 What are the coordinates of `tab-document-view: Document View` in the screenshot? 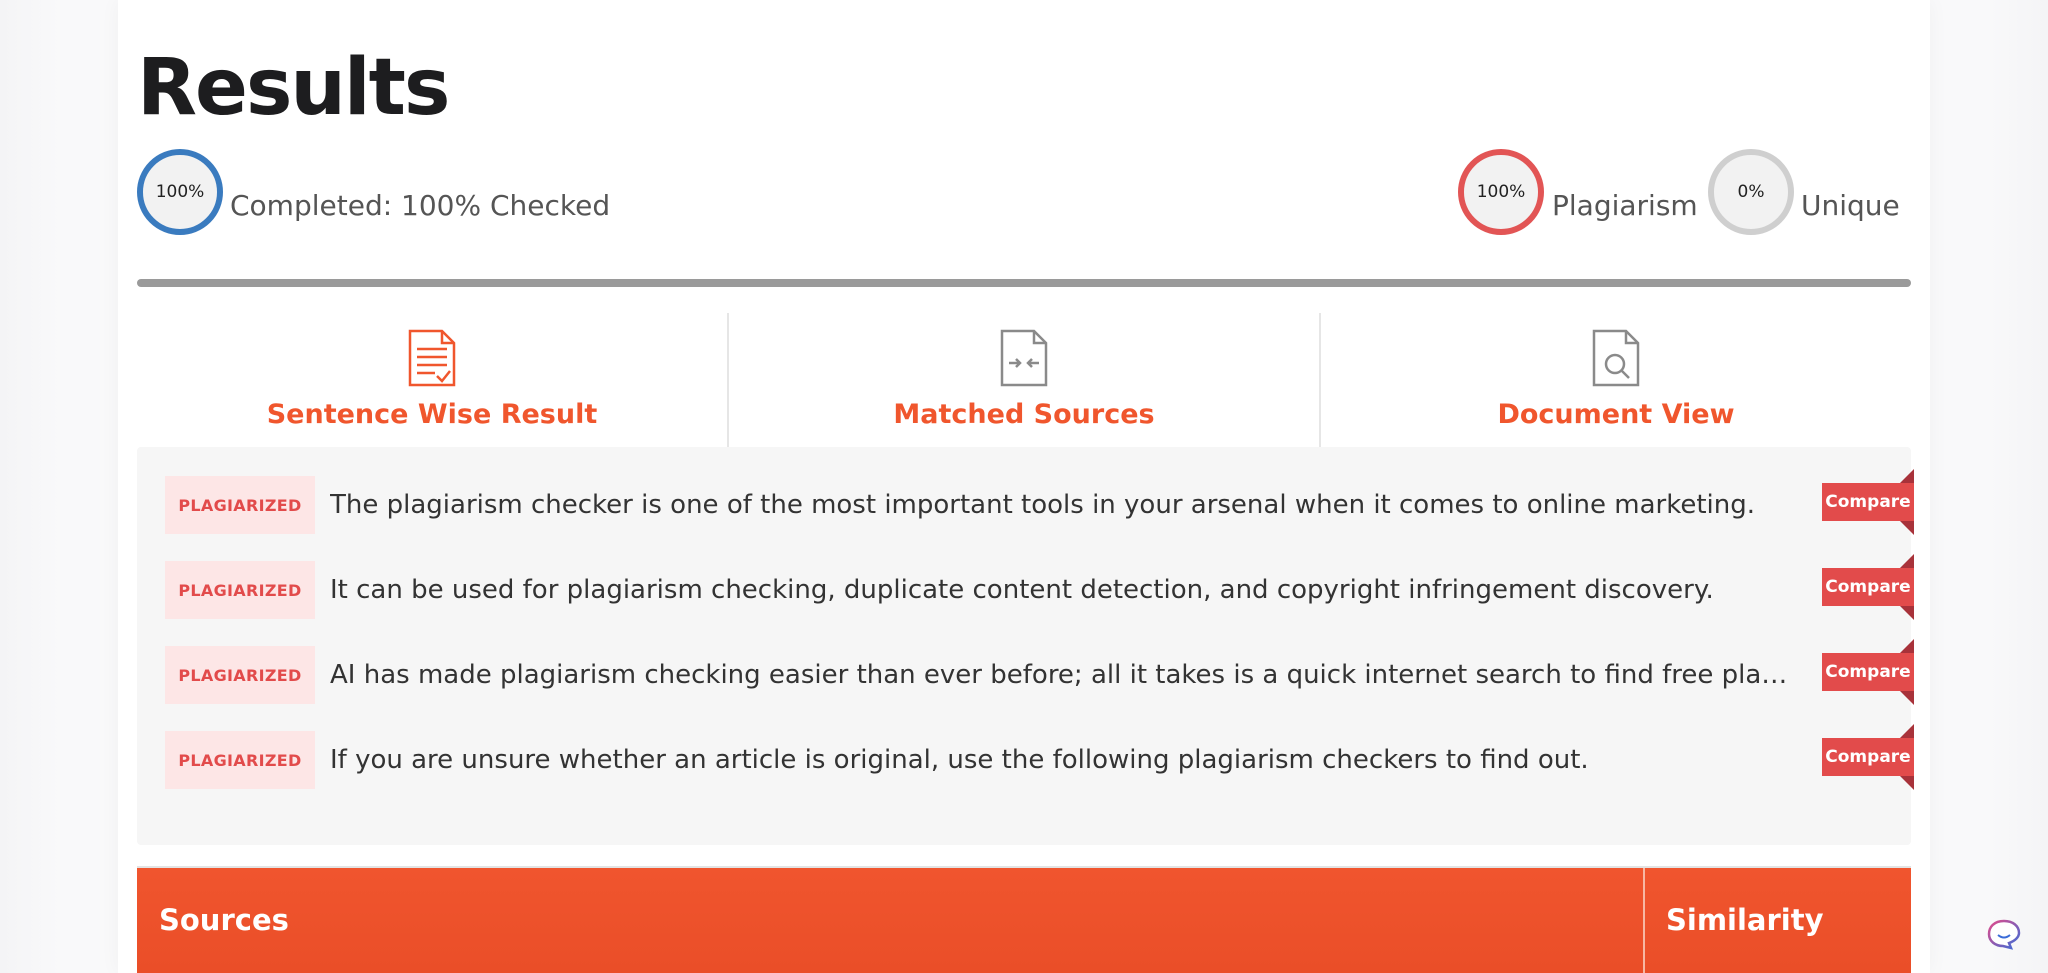 It's located at (1615, 380).